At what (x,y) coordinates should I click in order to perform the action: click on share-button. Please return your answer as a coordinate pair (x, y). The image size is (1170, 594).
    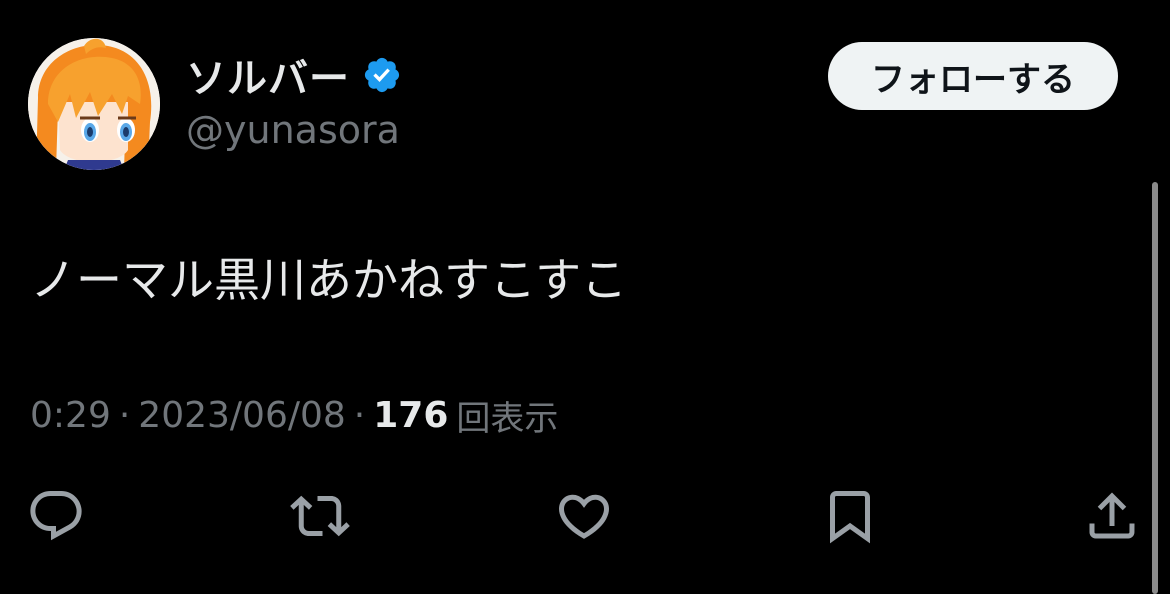
    Looking at the image, I should click on (1112, 516).